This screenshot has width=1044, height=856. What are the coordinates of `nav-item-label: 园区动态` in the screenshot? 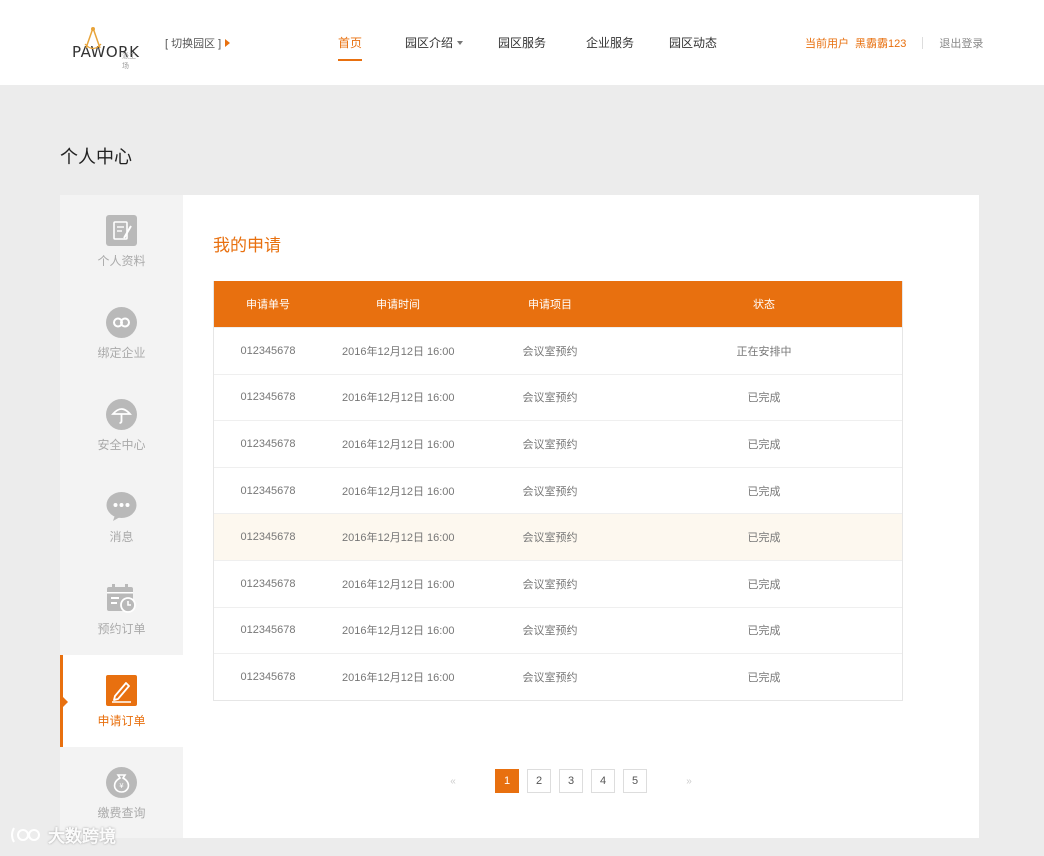 It's located at (693, 43).